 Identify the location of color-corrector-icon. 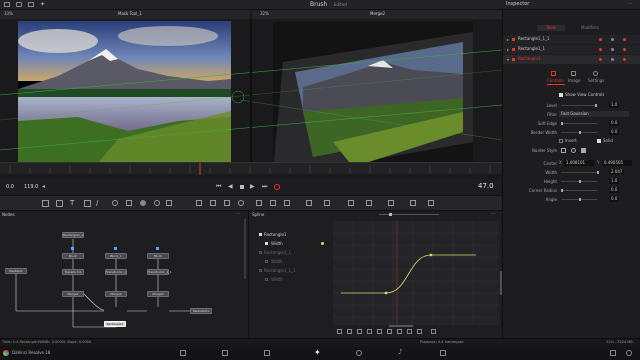
(157, 203).